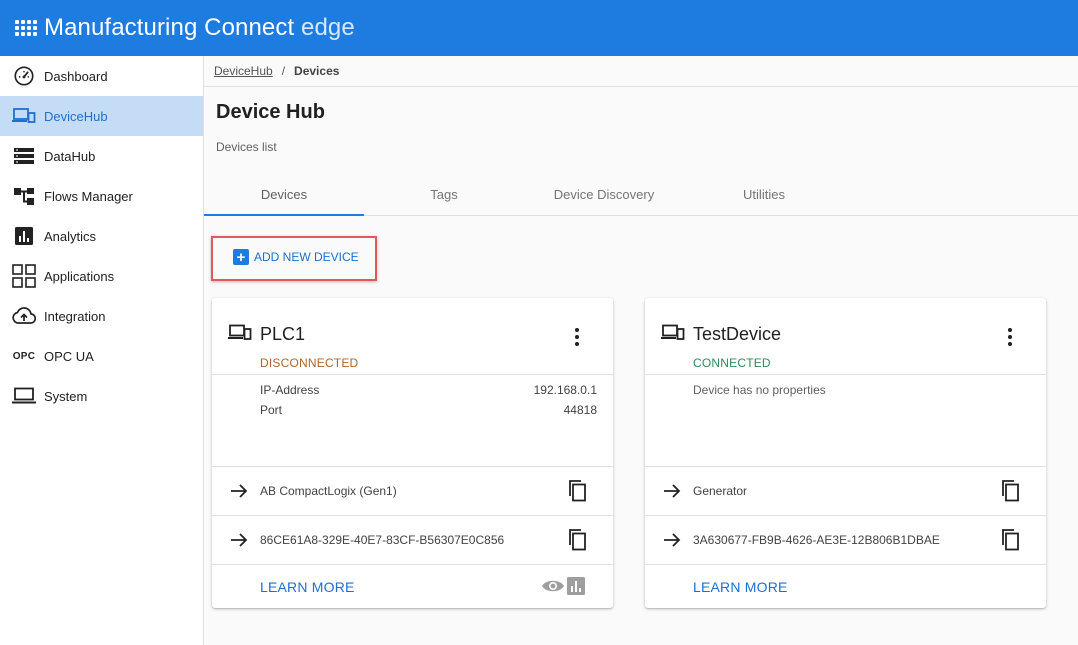 The height and width of the screenshot is (645, 1078). Describe the element at coordinates (283, 334) in the screenshot. I see `device-name: PLC1` at that location.